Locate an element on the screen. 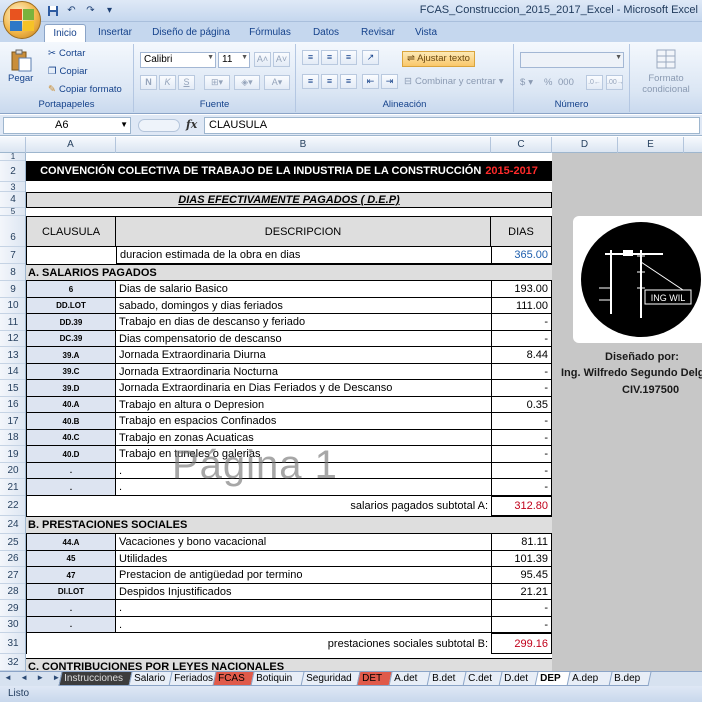  italic-button: K is located at coordinates (167, 82).